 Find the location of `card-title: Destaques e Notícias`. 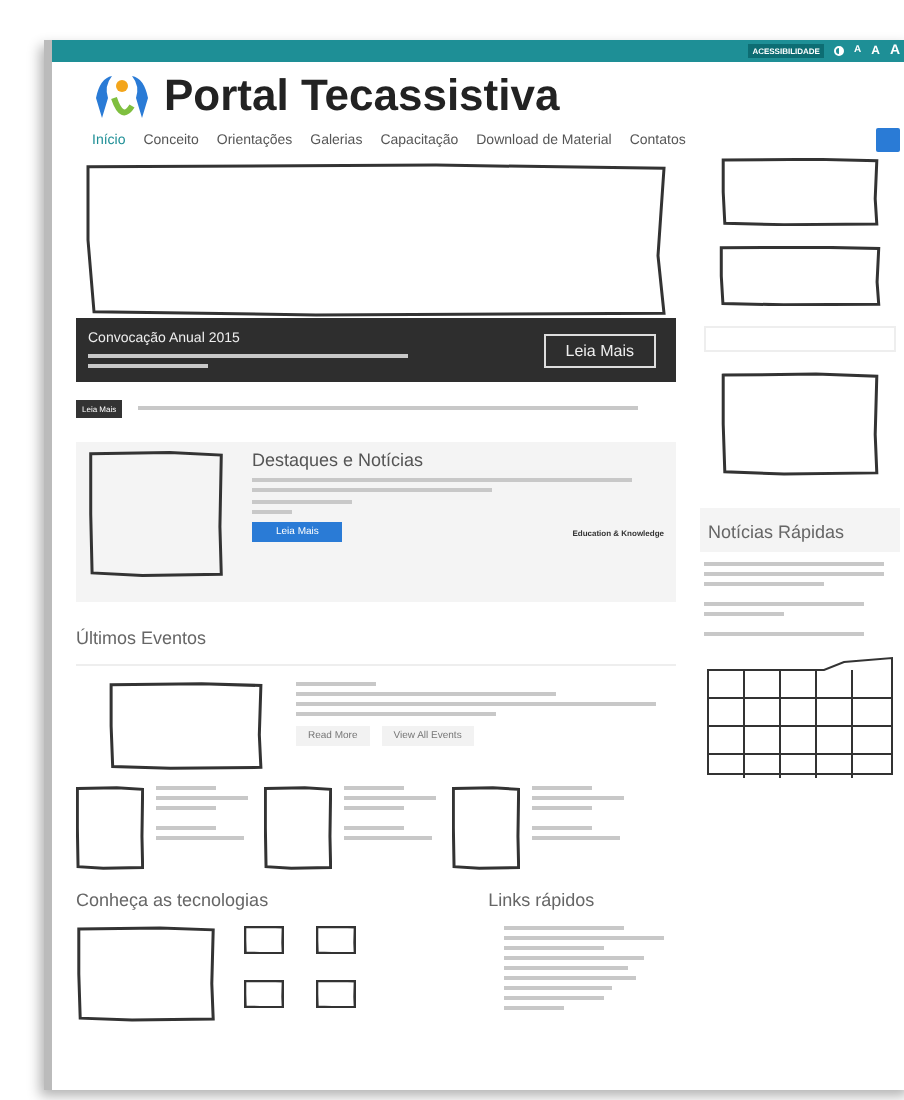

card-title: Destaques e Notícias is located at coordinates (339, 460).